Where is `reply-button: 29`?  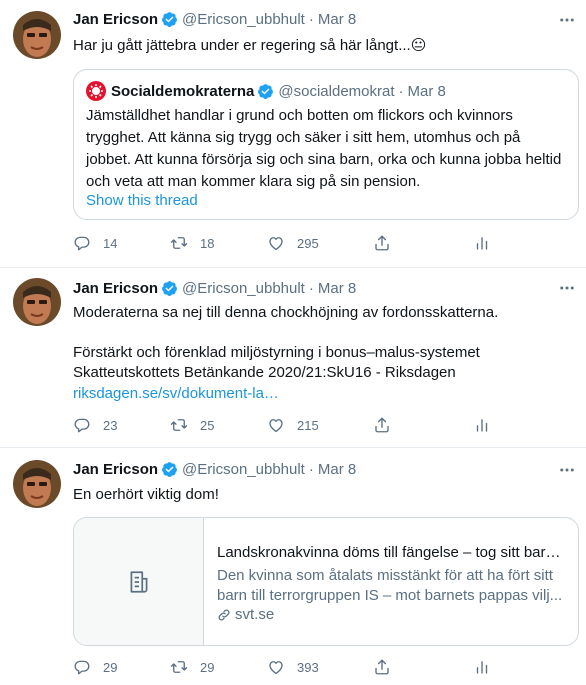
reply-button: 29 is located at coordinates (121, 667).